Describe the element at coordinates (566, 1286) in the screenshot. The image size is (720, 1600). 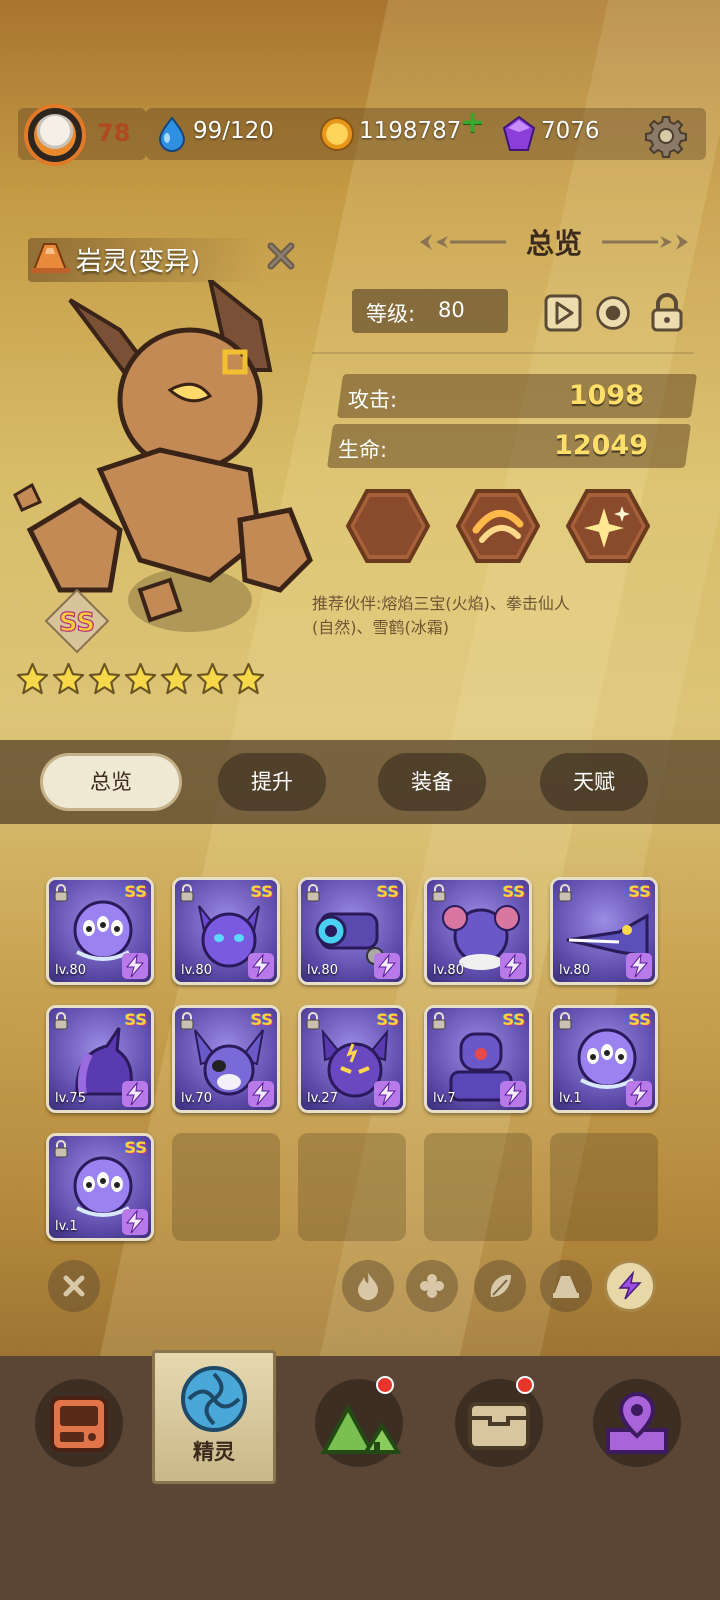
I see `filter-rock-button` at that location.